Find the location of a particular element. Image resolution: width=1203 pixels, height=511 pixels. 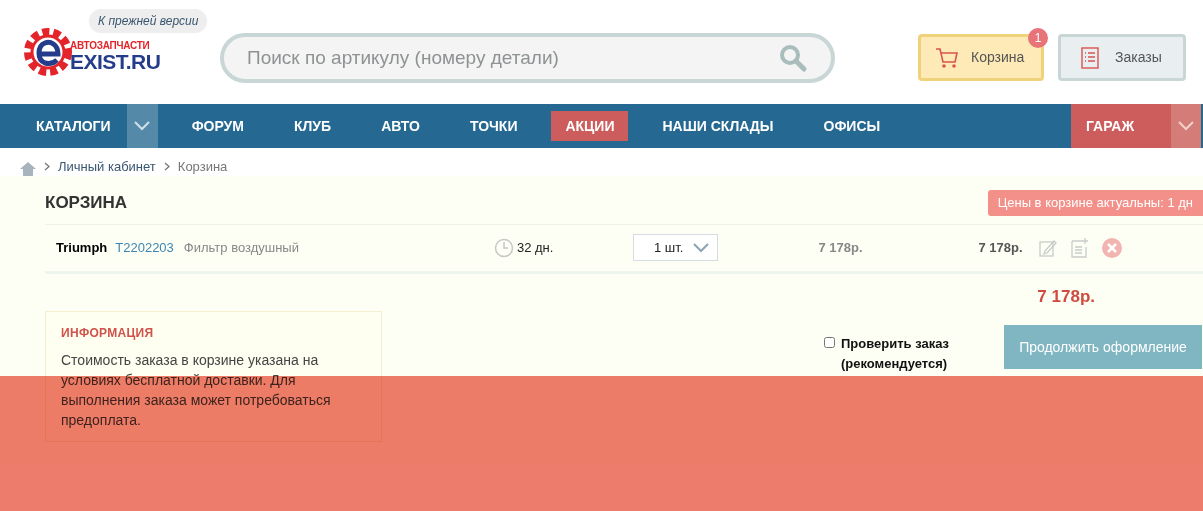

cart-title: КОРЗИНА is located at coordinates (86, 203).